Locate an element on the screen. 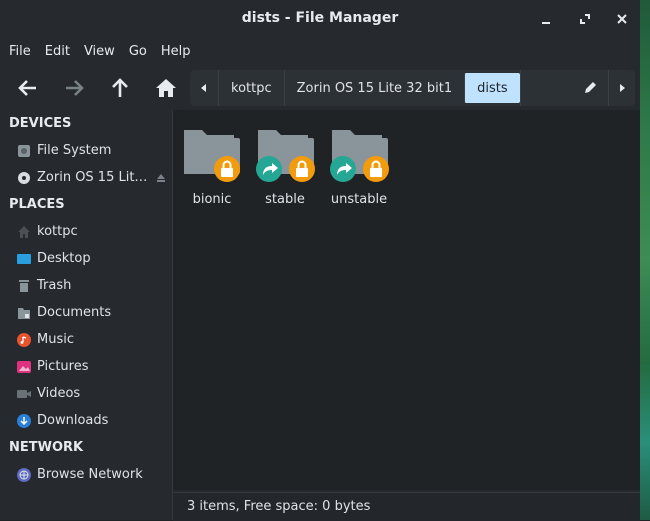 This screenshot has width=650, height=521. music-icon is located at coordinates (24, 339).